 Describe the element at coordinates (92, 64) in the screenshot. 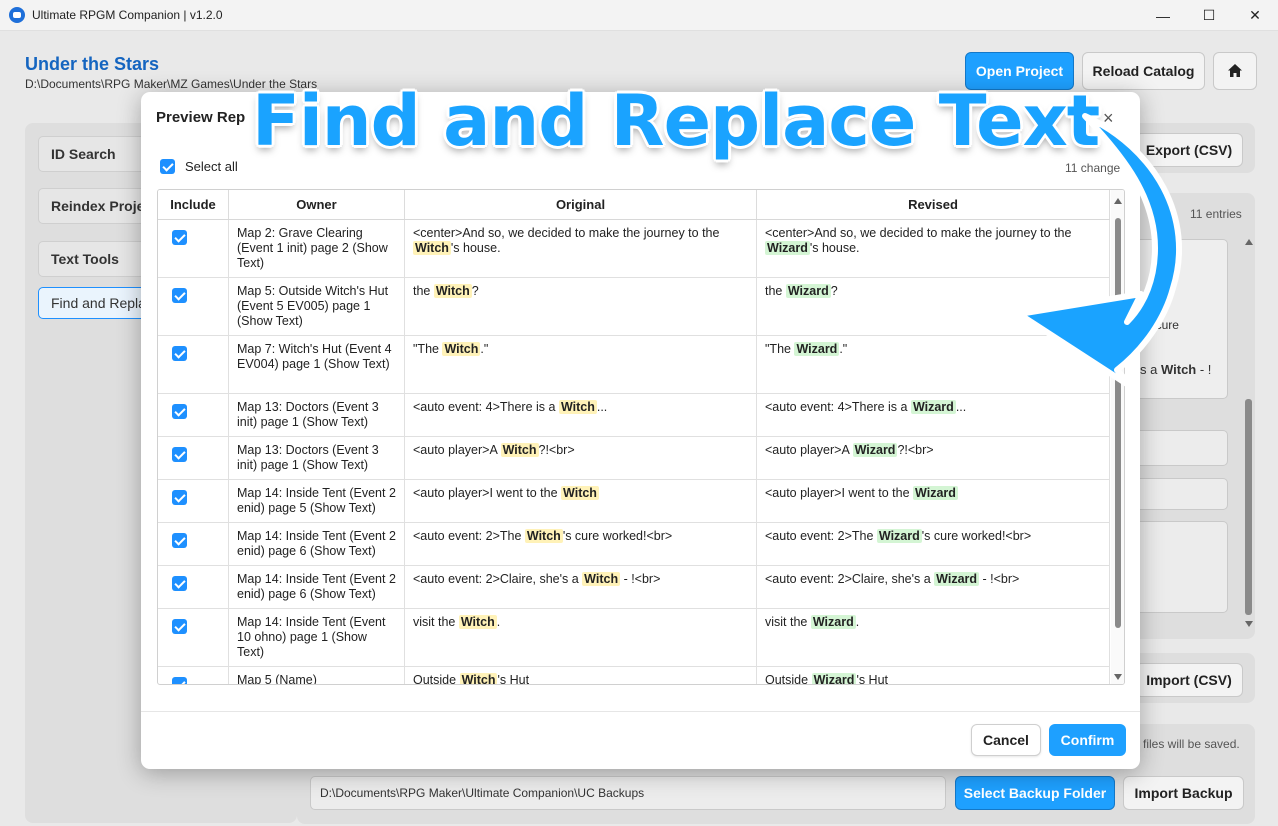

I see `project-title: Under the Stars` at that location.